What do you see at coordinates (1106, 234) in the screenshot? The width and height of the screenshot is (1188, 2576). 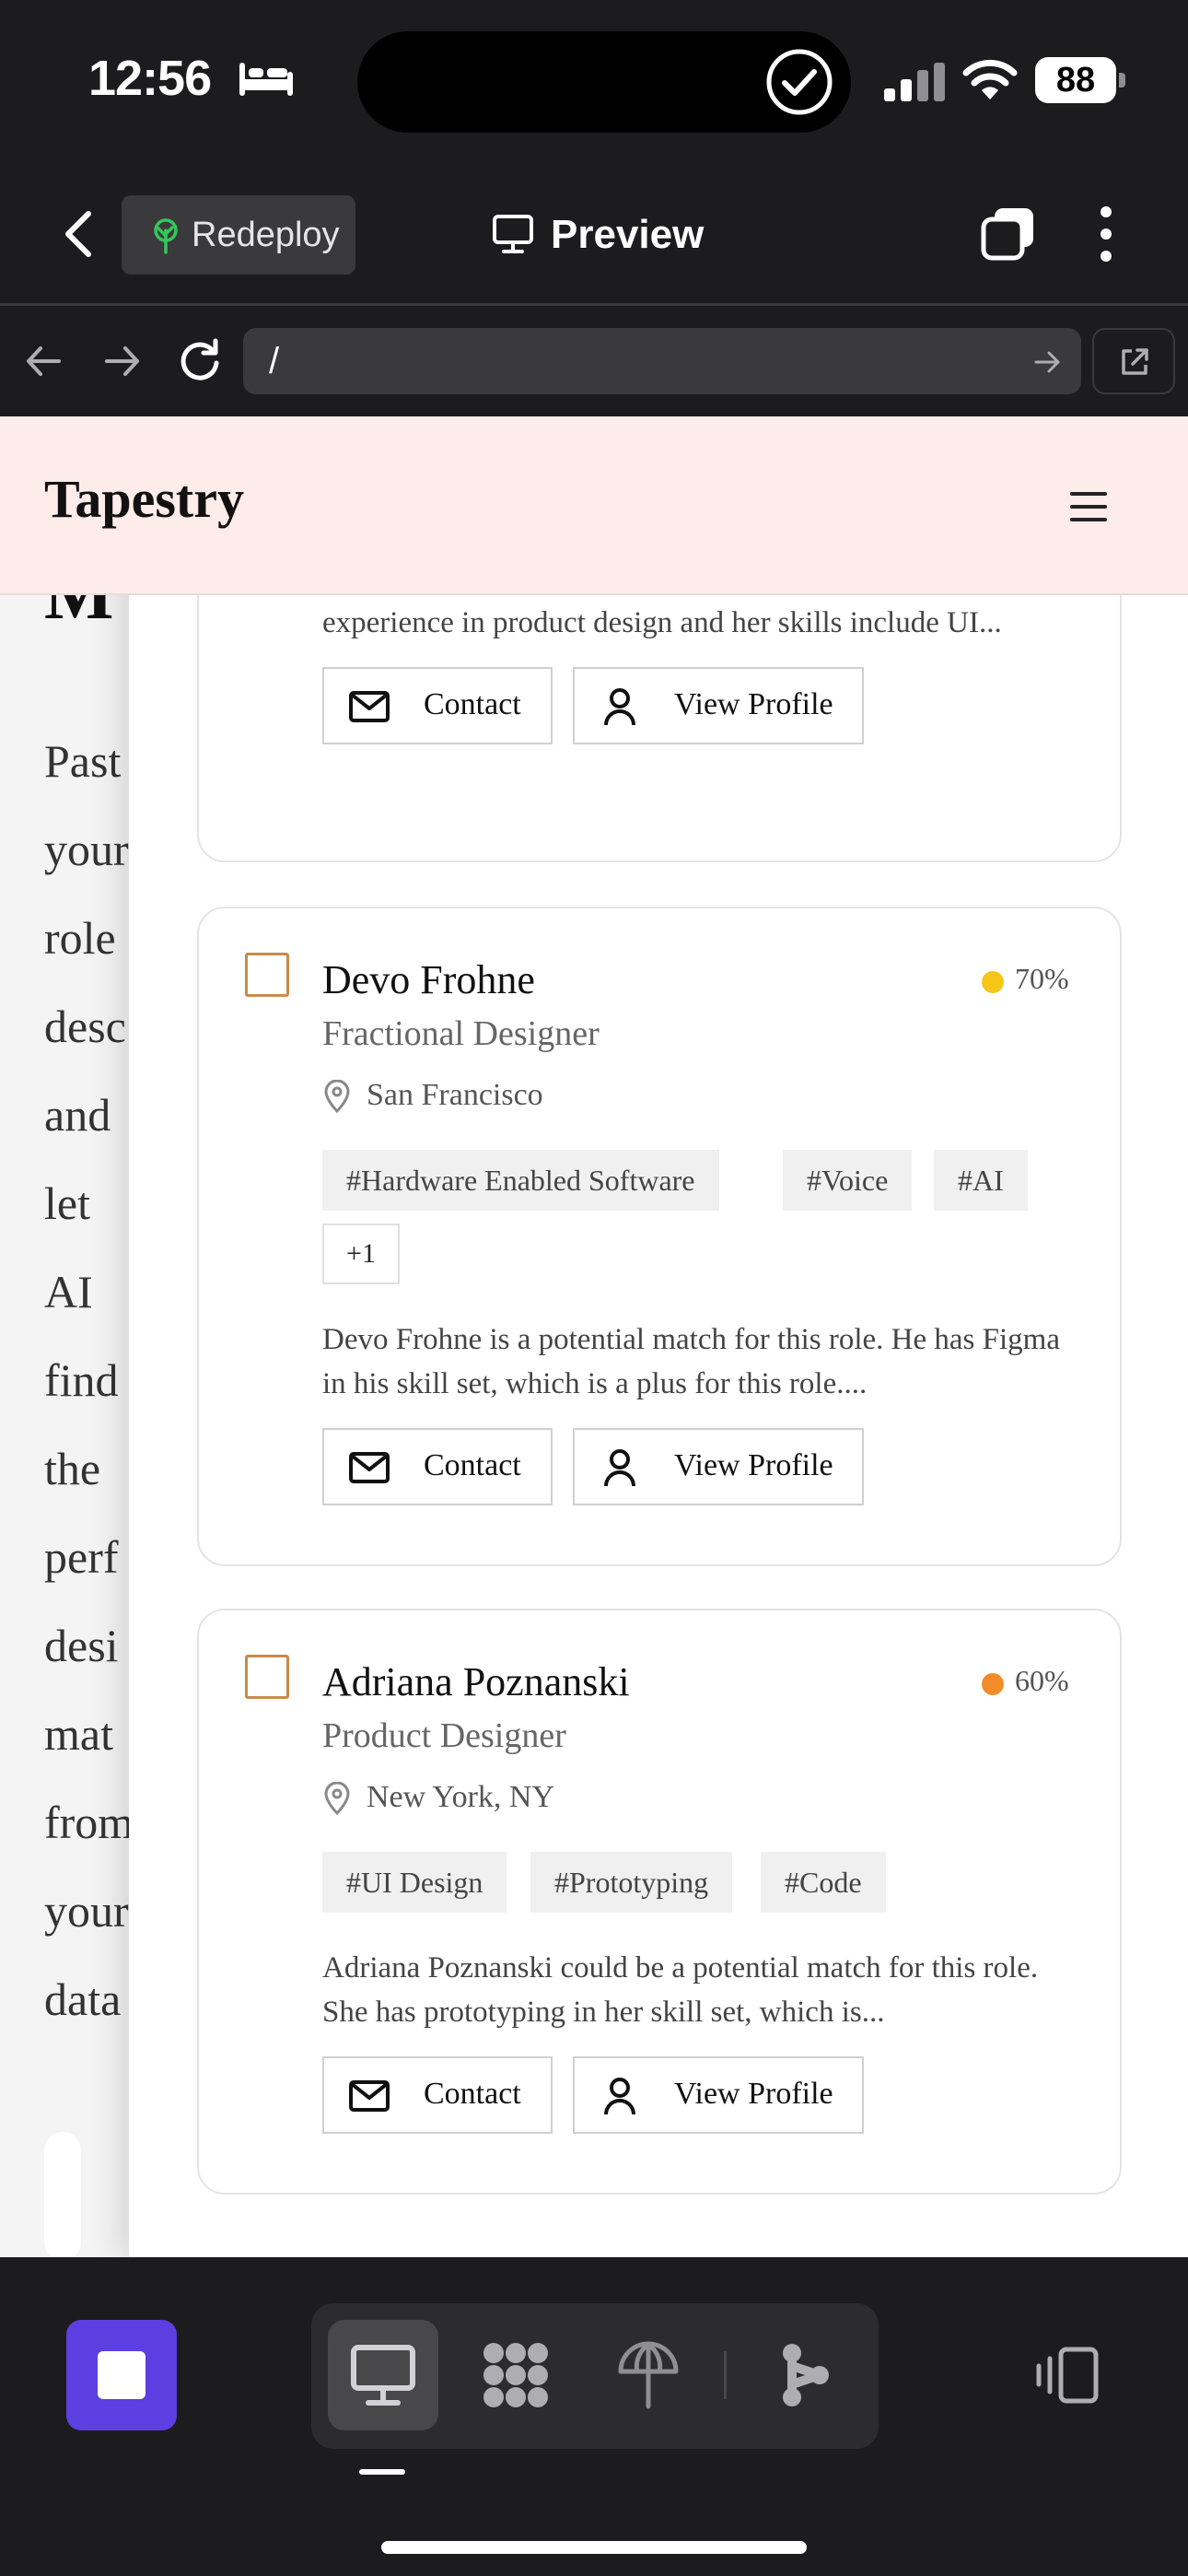 I see `more-vertical-icon` at bounding box center [1106, 234].